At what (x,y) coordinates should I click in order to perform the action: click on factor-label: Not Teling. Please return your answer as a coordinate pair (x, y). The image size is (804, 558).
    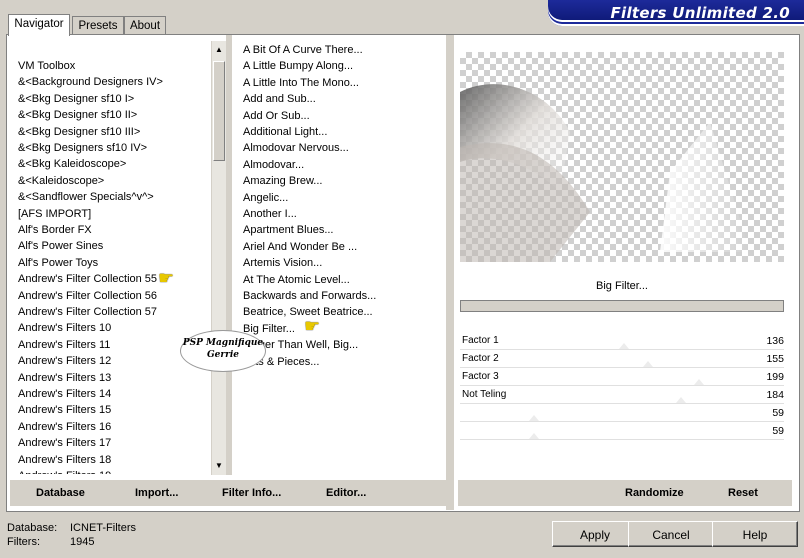
    Looking at the image, I should click on (484, 394).